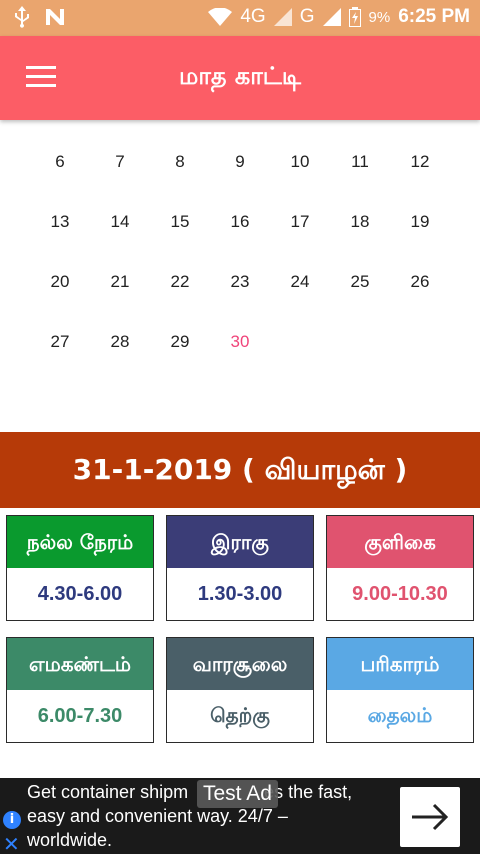  I want to click on calendar-day: 30, so click(240, 342).